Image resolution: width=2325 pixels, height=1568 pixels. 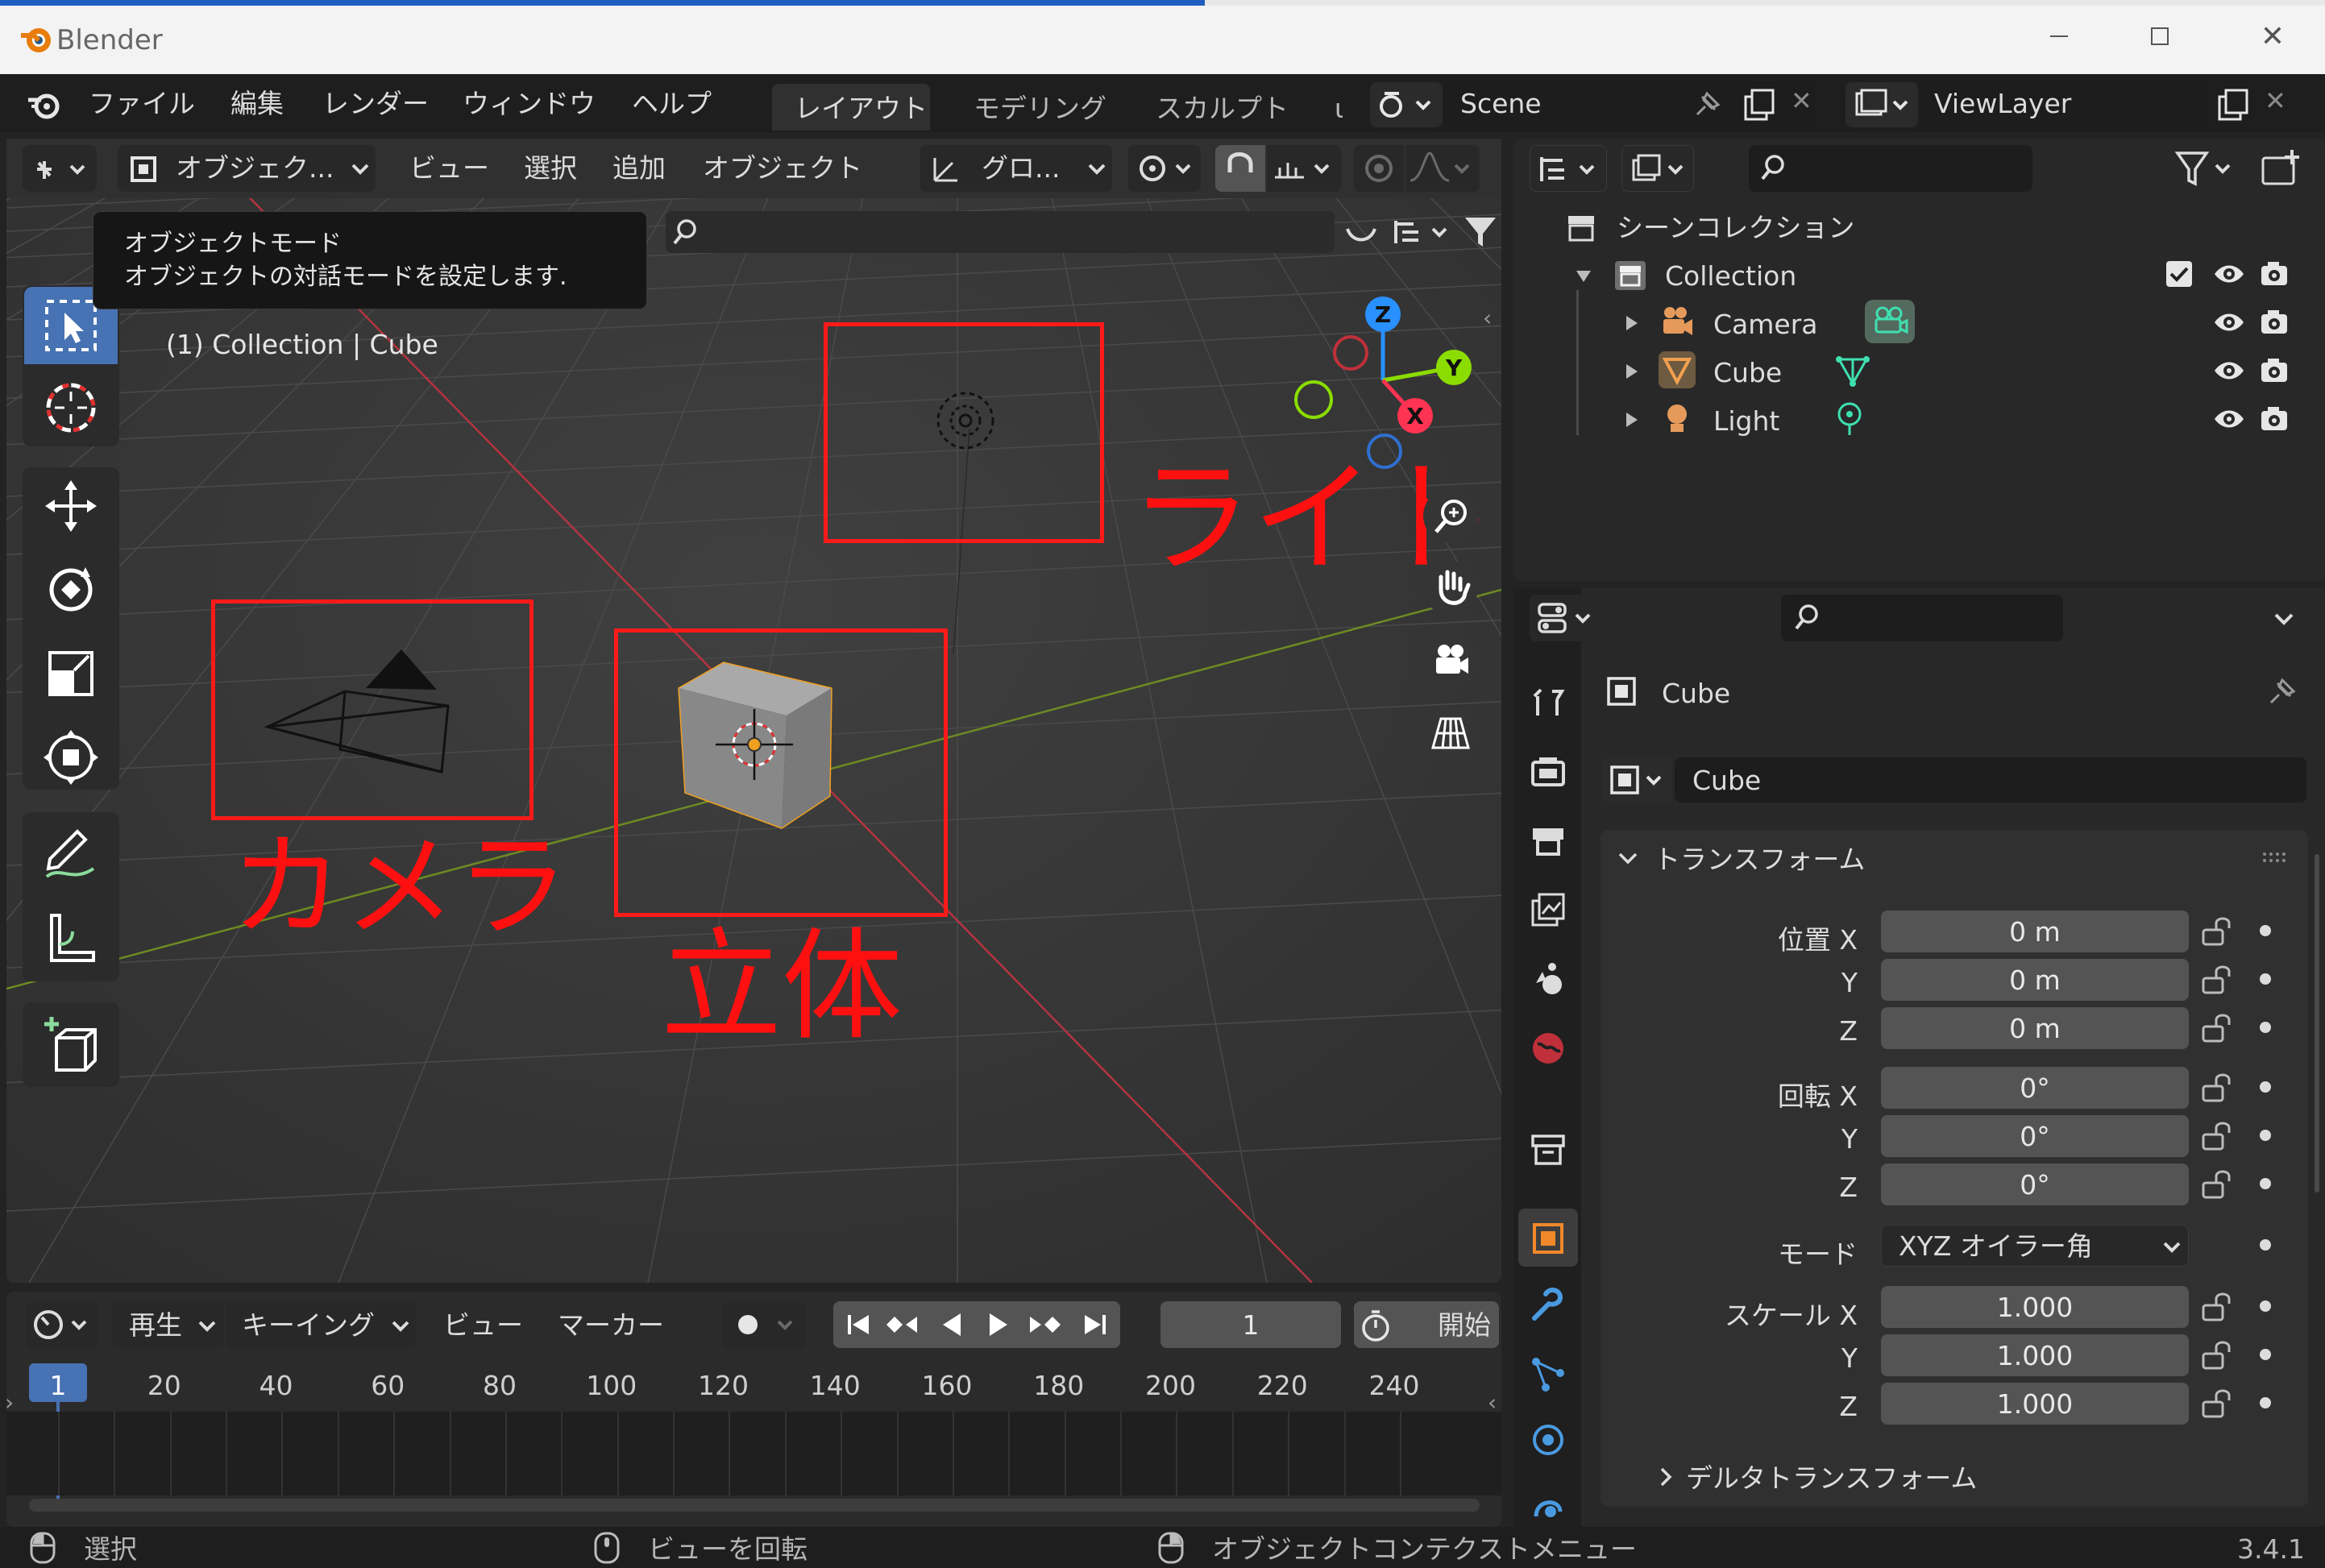 I want to click on tool-tab-icon, so click(x=1548, y=702).